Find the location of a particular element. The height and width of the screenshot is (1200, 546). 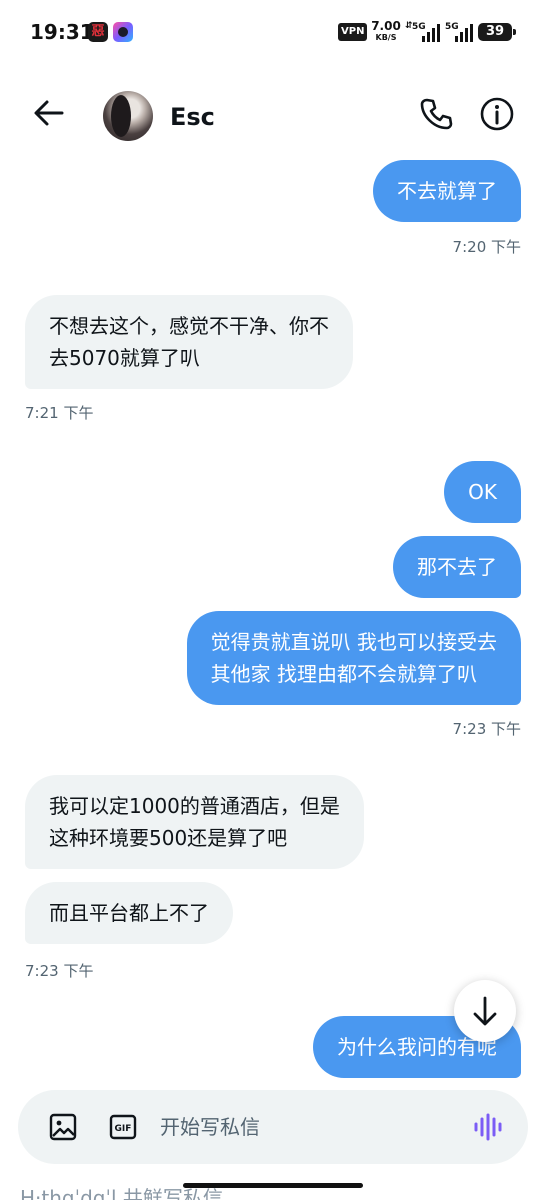

svg-text: GIF is located at coordinates (123, 1129).